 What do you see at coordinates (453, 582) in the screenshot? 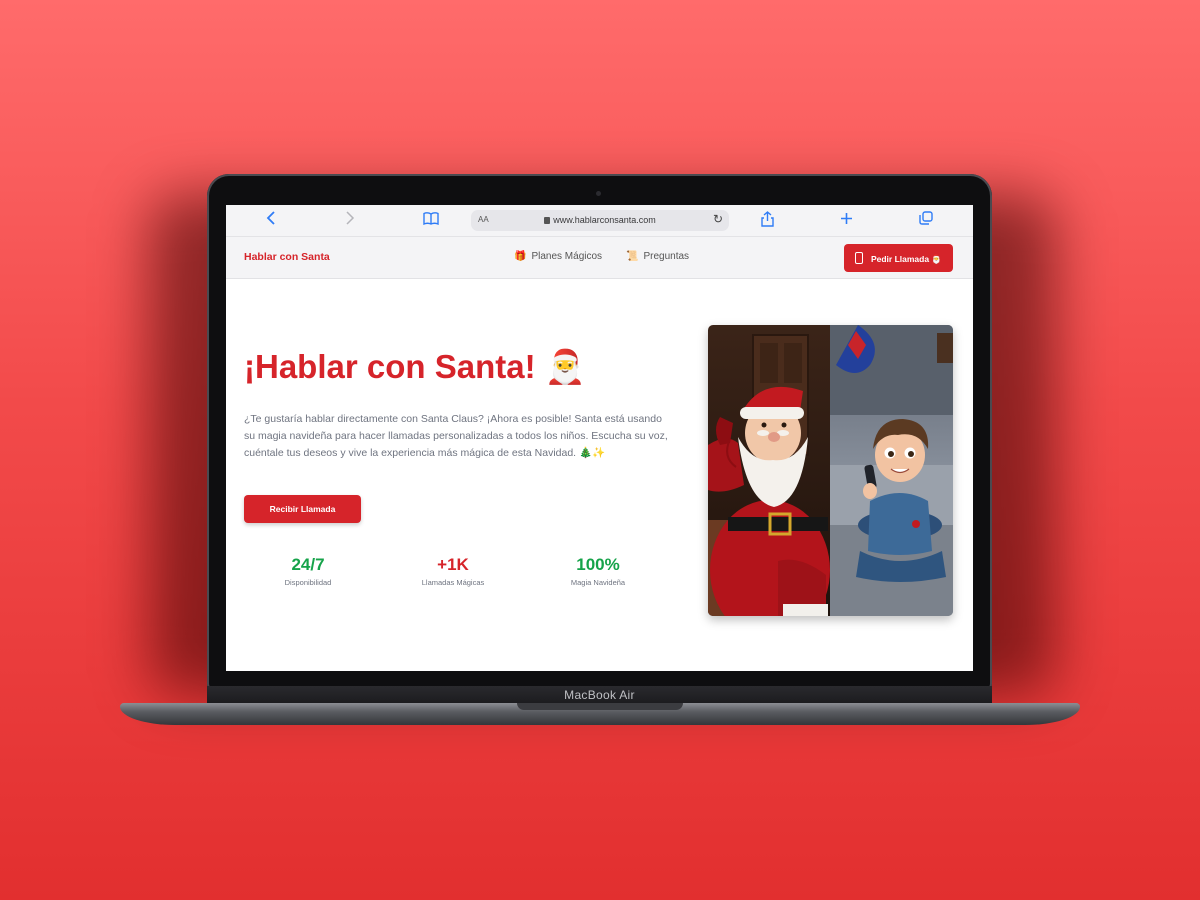
I see `stat-label: Llamadas Mágicas` at bounding box center [453, 582].